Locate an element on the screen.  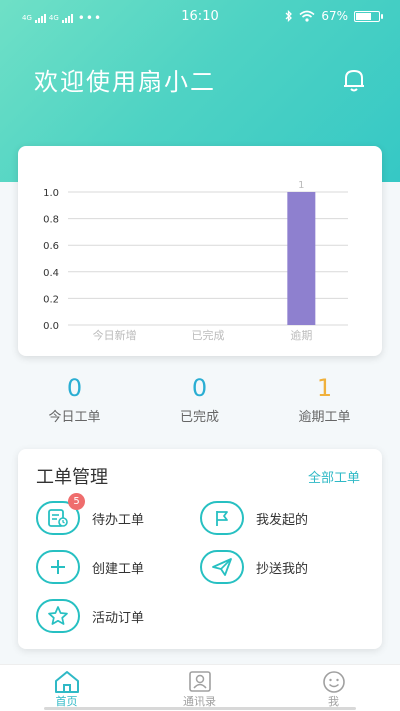
todo-orders-button: 5 待办工单 is located at coordinates (90, 514).